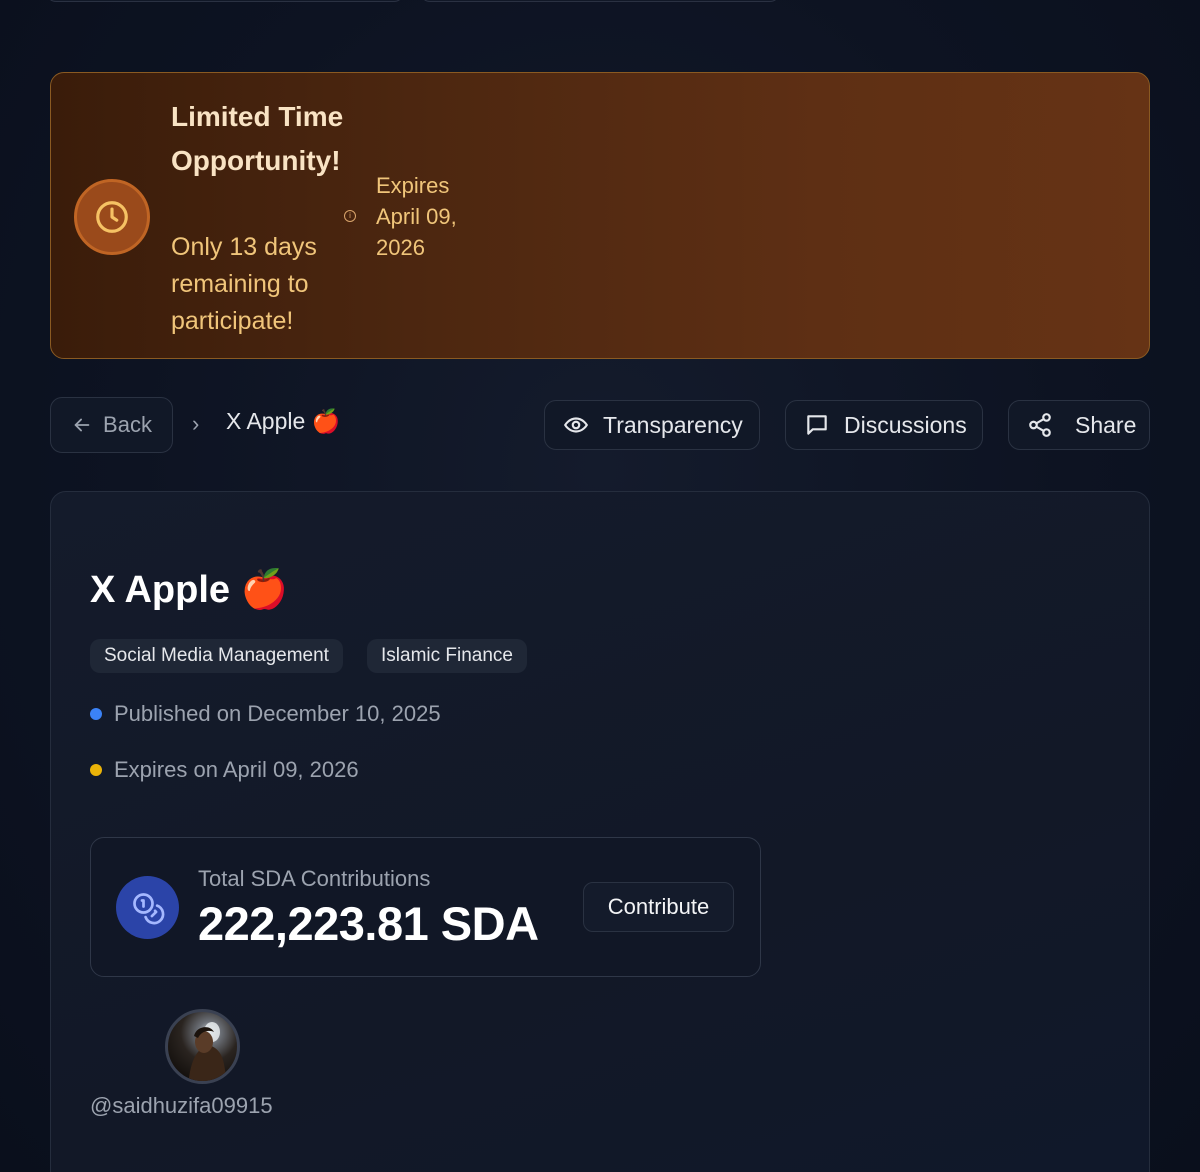 The width and height of the screenshot is (1200, 1172). I want to click on discussions-label: Discussions, so click(905, 424).